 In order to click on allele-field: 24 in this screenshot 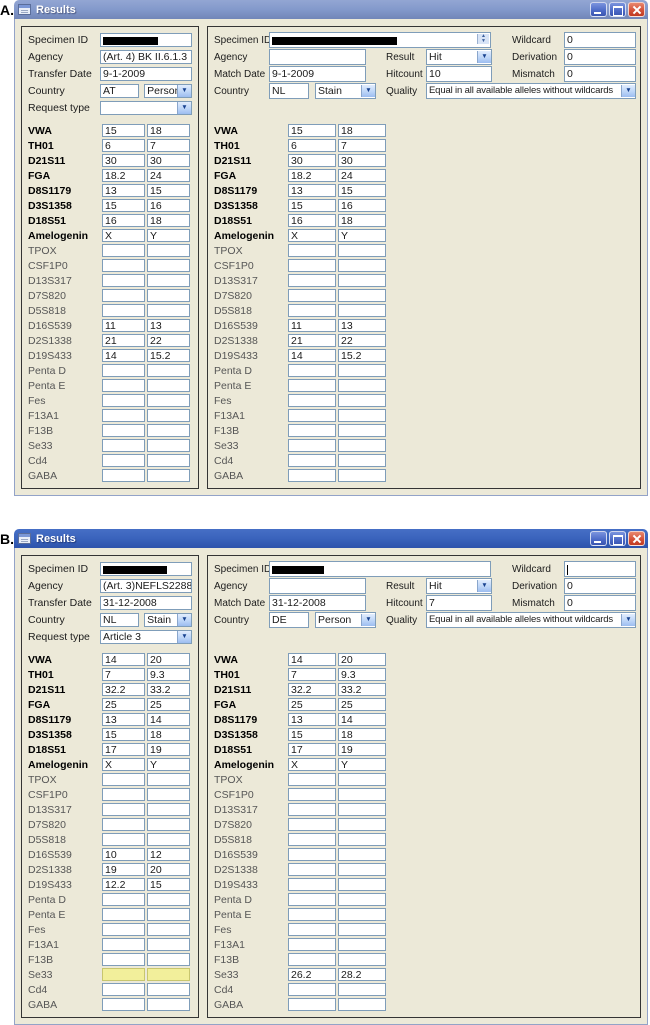, I will do `click(362, 175)`.